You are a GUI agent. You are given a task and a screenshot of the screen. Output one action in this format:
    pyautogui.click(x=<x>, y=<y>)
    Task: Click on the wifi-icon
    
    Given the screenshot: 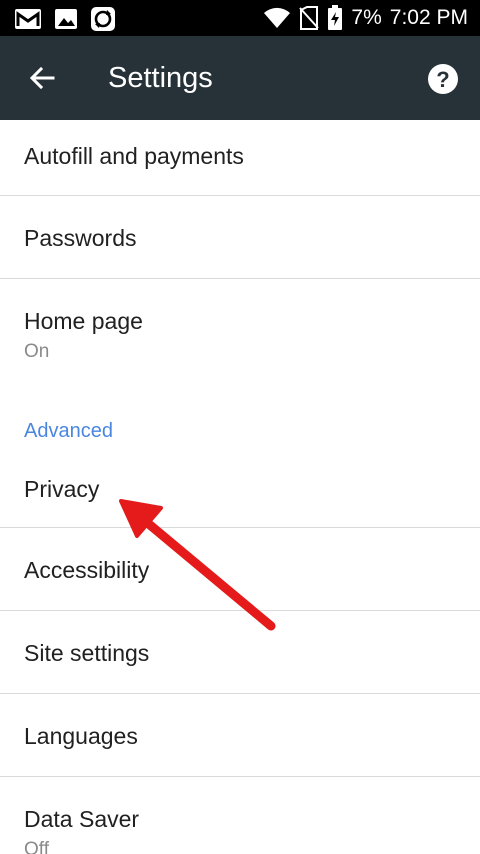 What is the action you would take?
    pyautogui.click(x=277, y=18)
    